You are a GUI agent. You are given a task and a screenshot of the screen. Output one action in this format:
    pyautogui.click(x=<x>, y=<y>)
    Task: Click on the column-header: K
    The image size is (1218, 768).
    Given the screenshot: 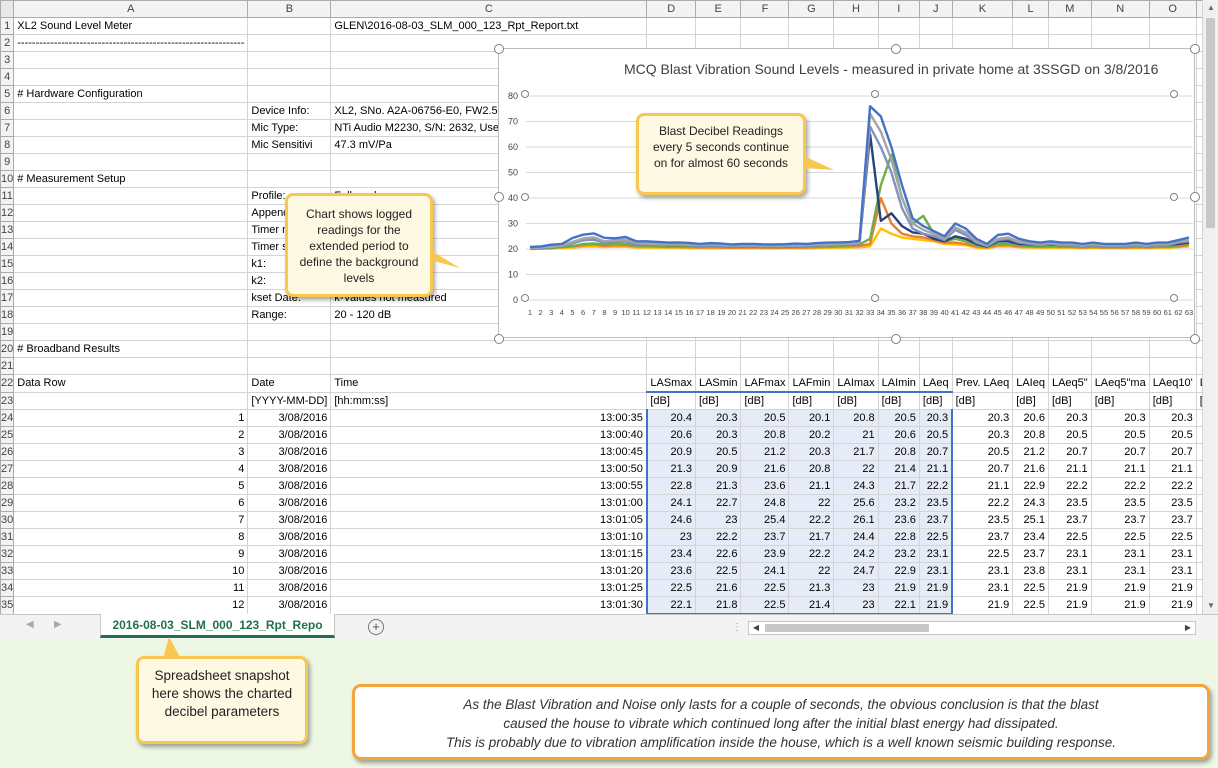 What is the action you would take?
    pyautogui.click(x=982, y=9)
    